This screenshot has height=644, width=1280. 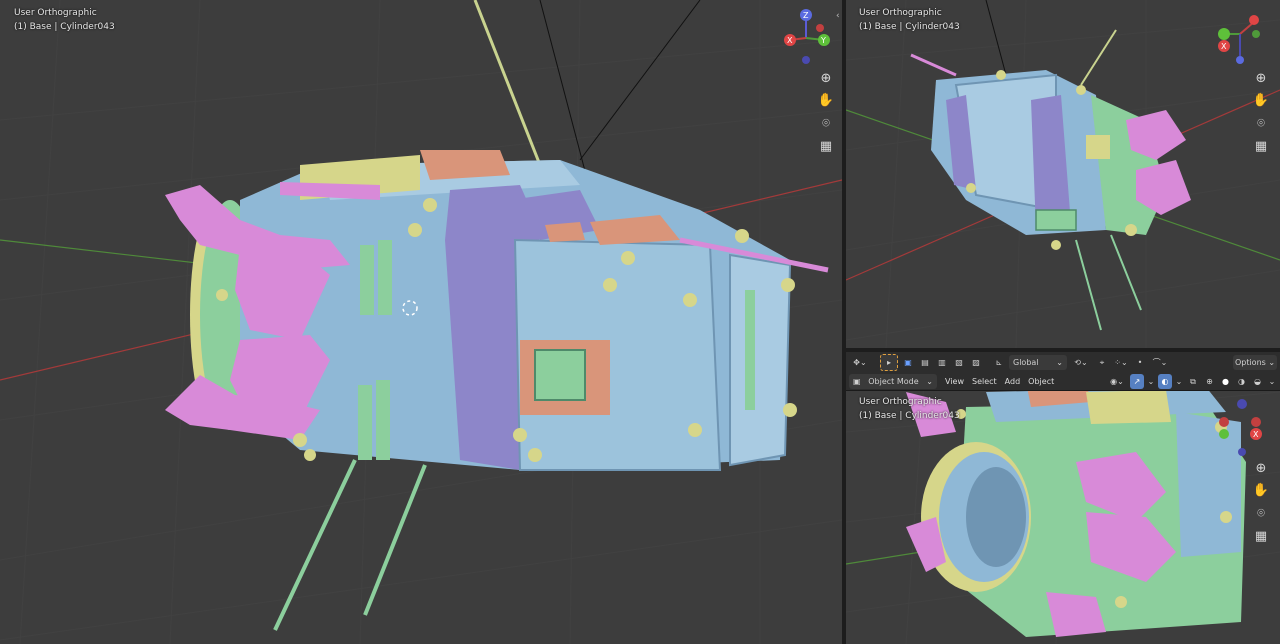 What do you see at coordinates (1117, 381) in the screenshot?
I see `visibility-icon: ◉⌄` at bounding box center [1117, 381].